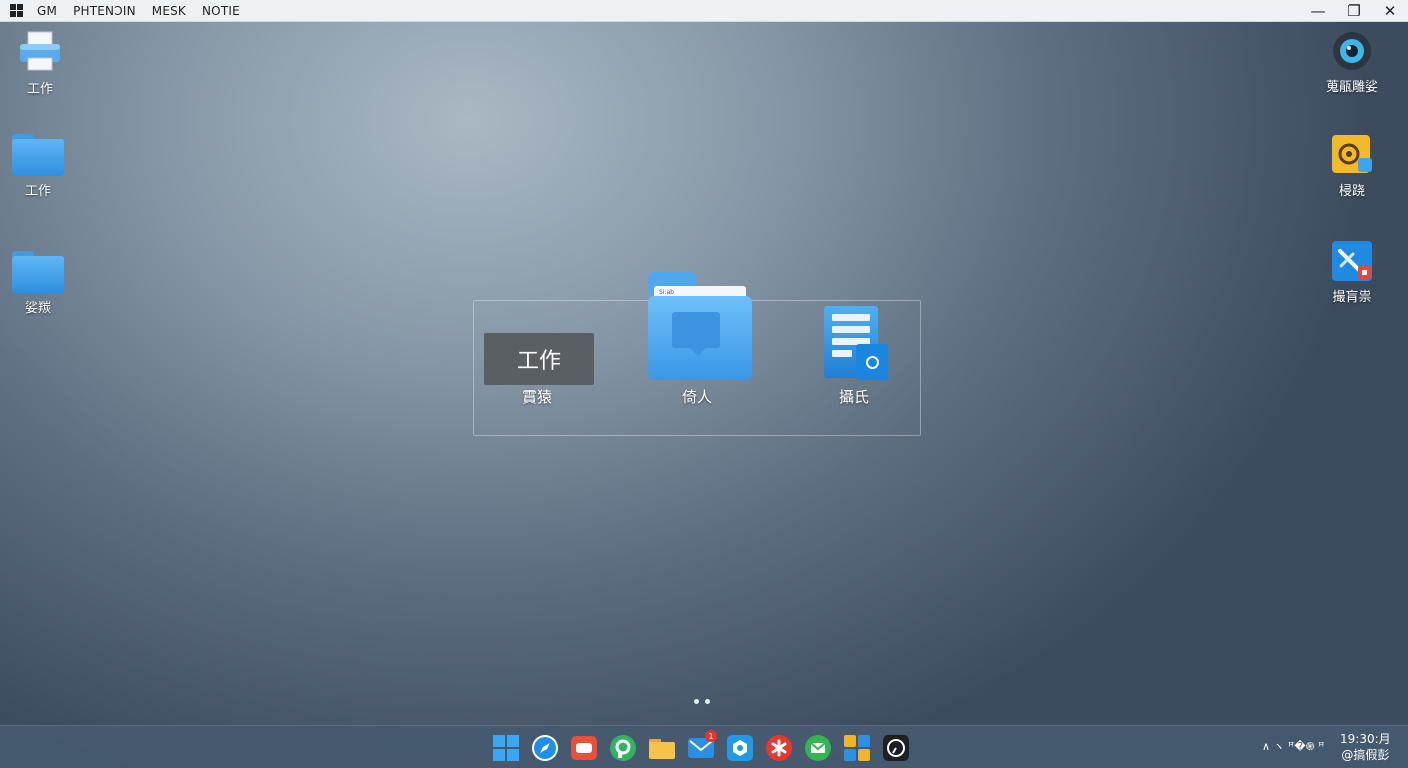  I want to click on clock-app-icon, so click(896, 748).